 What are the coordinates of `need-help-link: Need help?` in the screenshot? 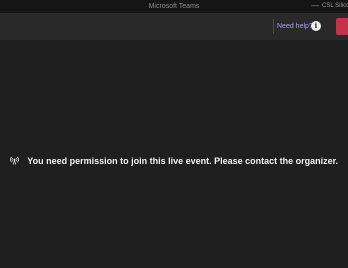 It's located at (295, 26).